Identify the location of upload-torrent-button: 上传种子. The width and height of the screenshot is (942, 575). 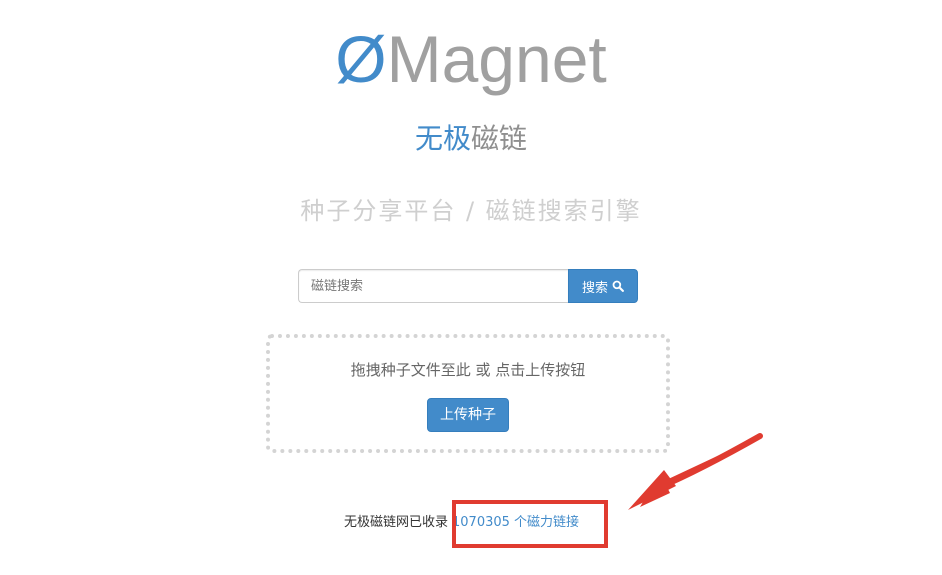
(468, 415).